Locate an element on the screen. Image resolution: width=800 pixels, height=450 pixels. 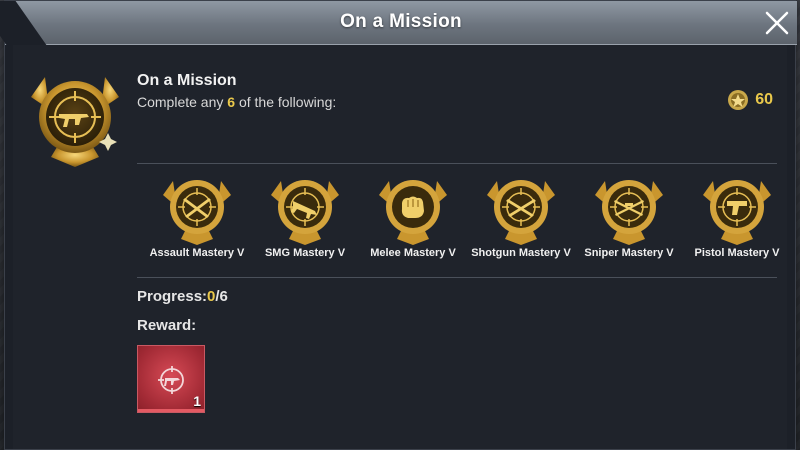
requirement-label: SMG Mastery V is located at coordinates (305, 253).